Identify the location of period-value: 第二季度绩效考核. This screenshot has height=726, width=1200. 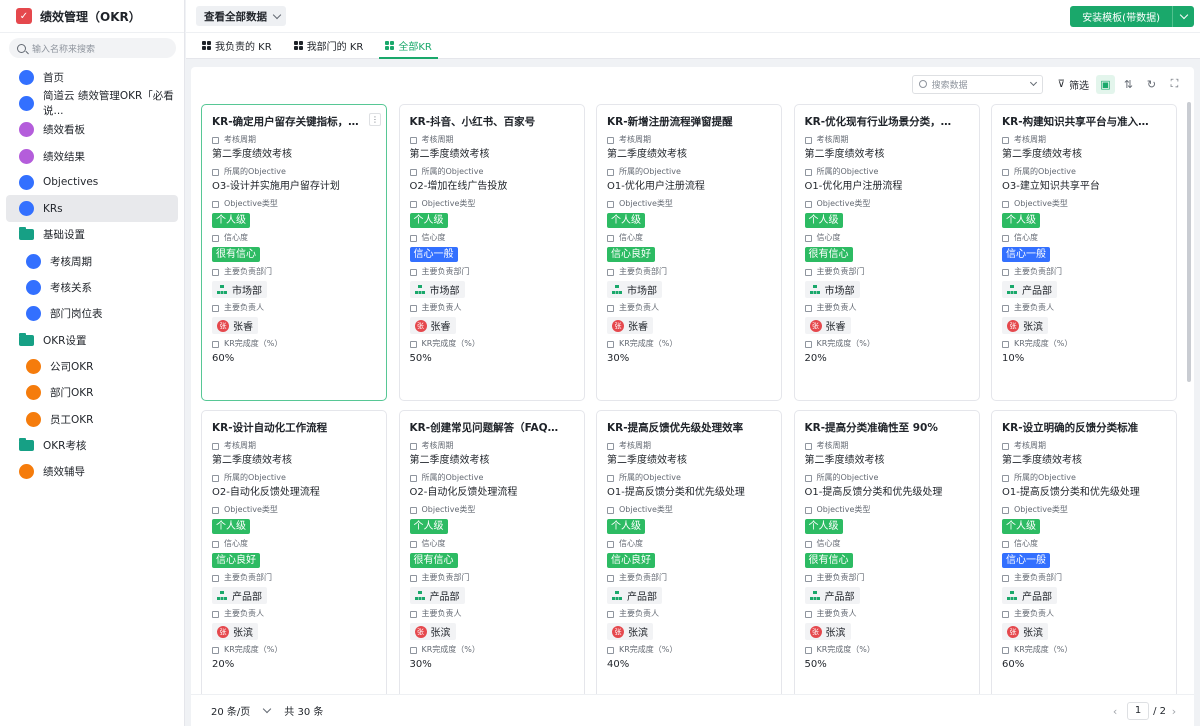
(647, 460).